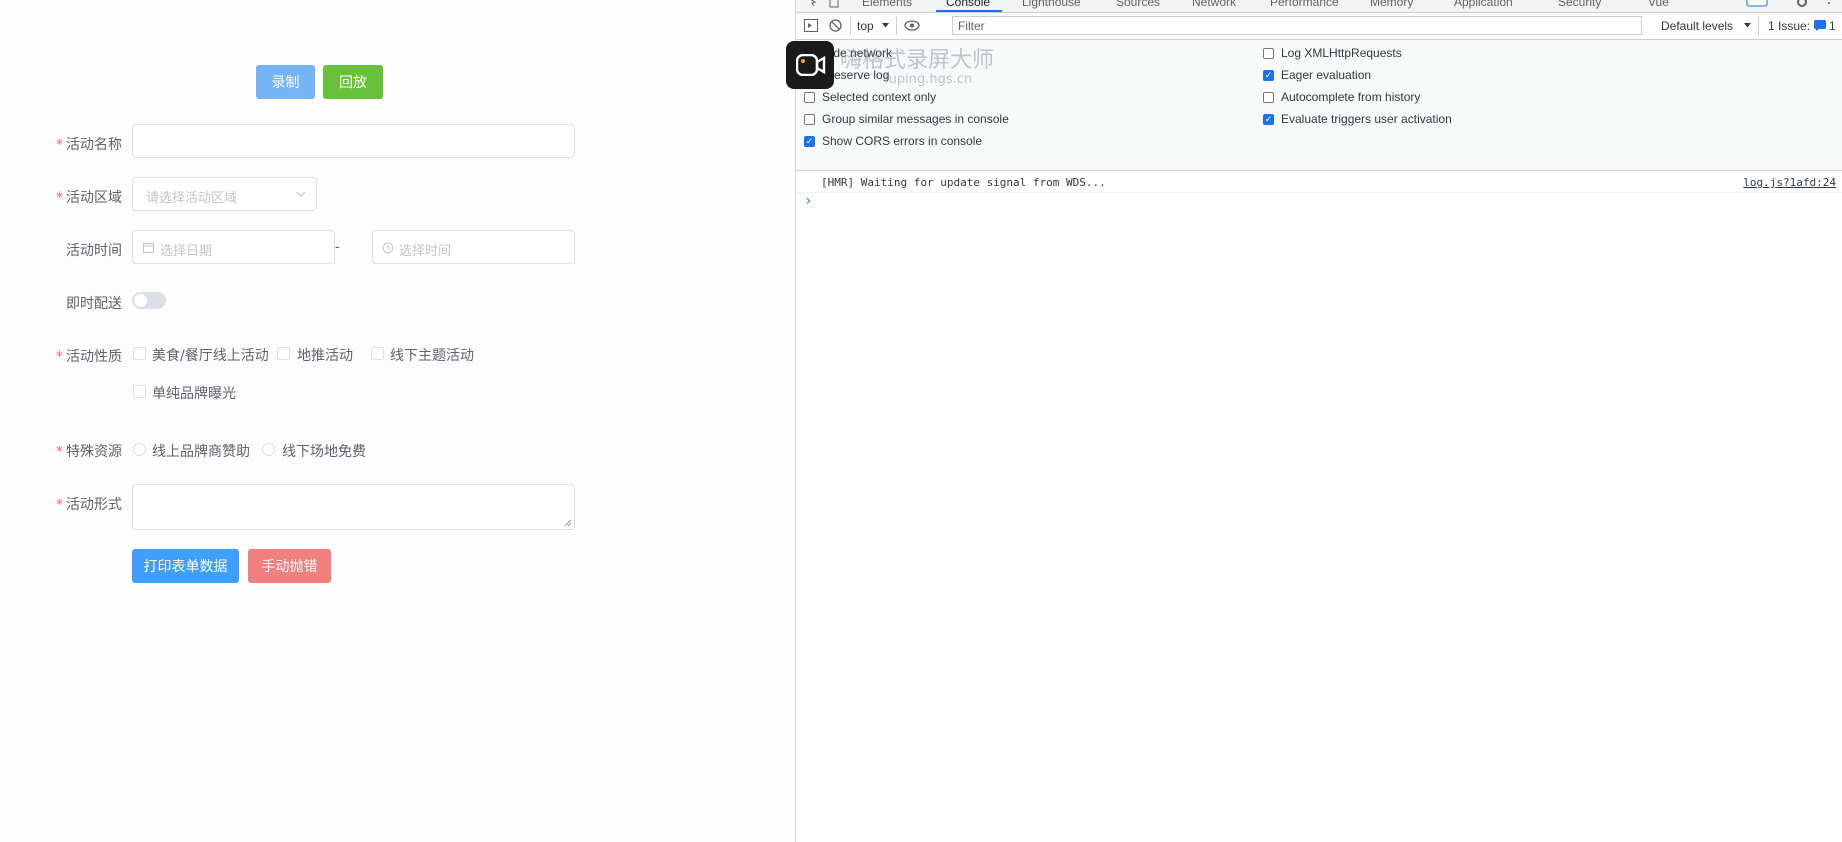 Image resolution: width=1842 pixels, height=842 pixels. What do you see at coordinates (1802, 4) in the screenshot?
I see `gear-icon` at bounding box center [1802, 4].